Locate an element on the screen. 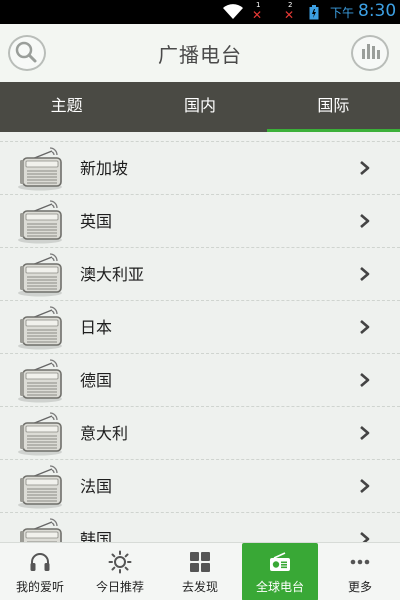 This screenshot has width=400, height=600. headphones-icon is located at coordinates (40, 562).